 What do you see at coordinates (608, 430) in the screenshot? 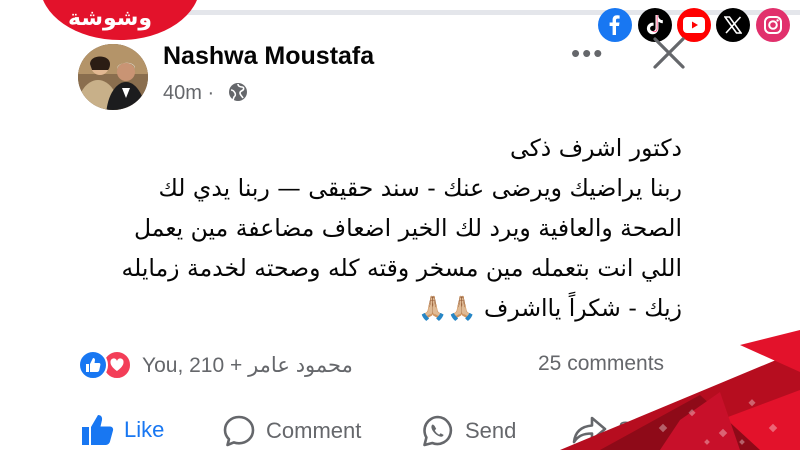
I see `share-button: Sh` at bounding box center [608, 430].